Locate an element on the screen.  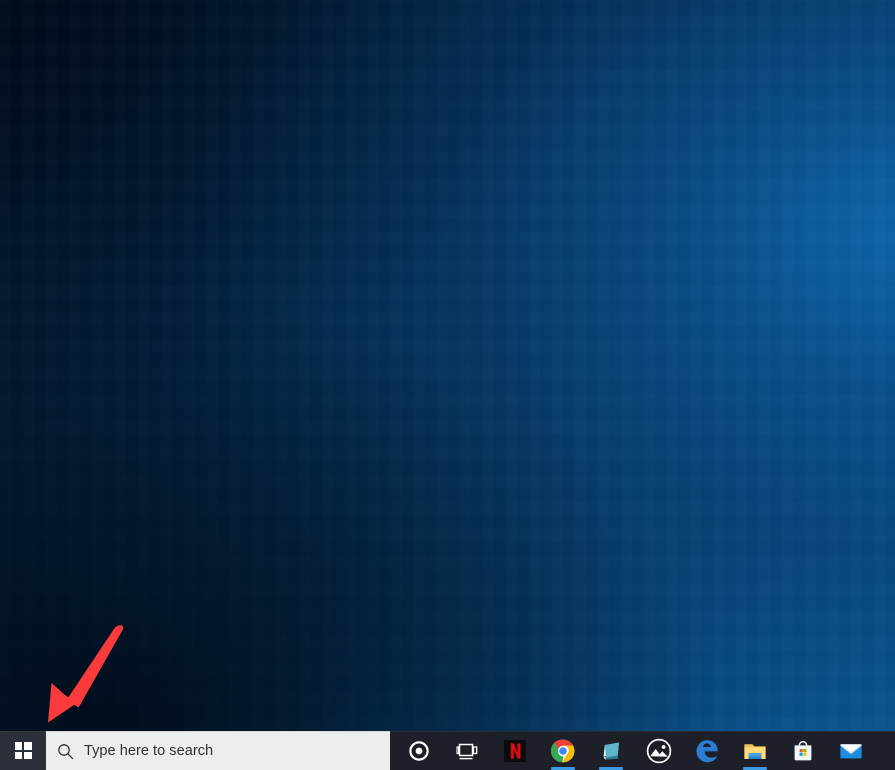
taskbar-item-netflix is located at coordinates (515, 750).